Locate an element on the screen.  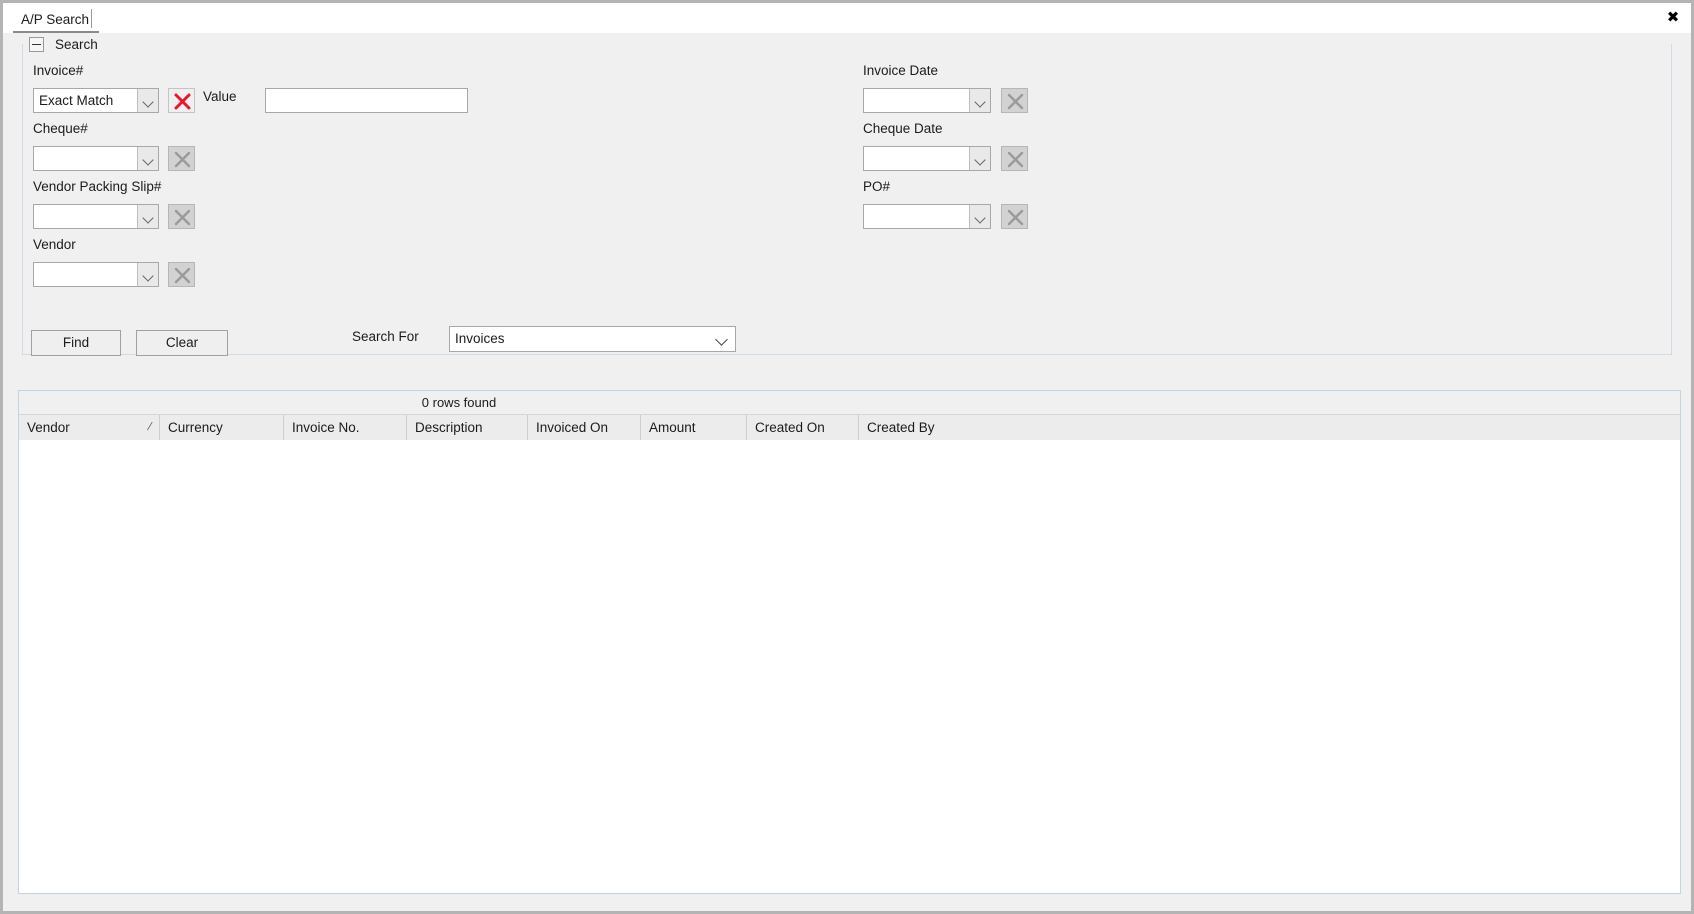
tab-label: A/P Search is located at coordinates (55, 19).